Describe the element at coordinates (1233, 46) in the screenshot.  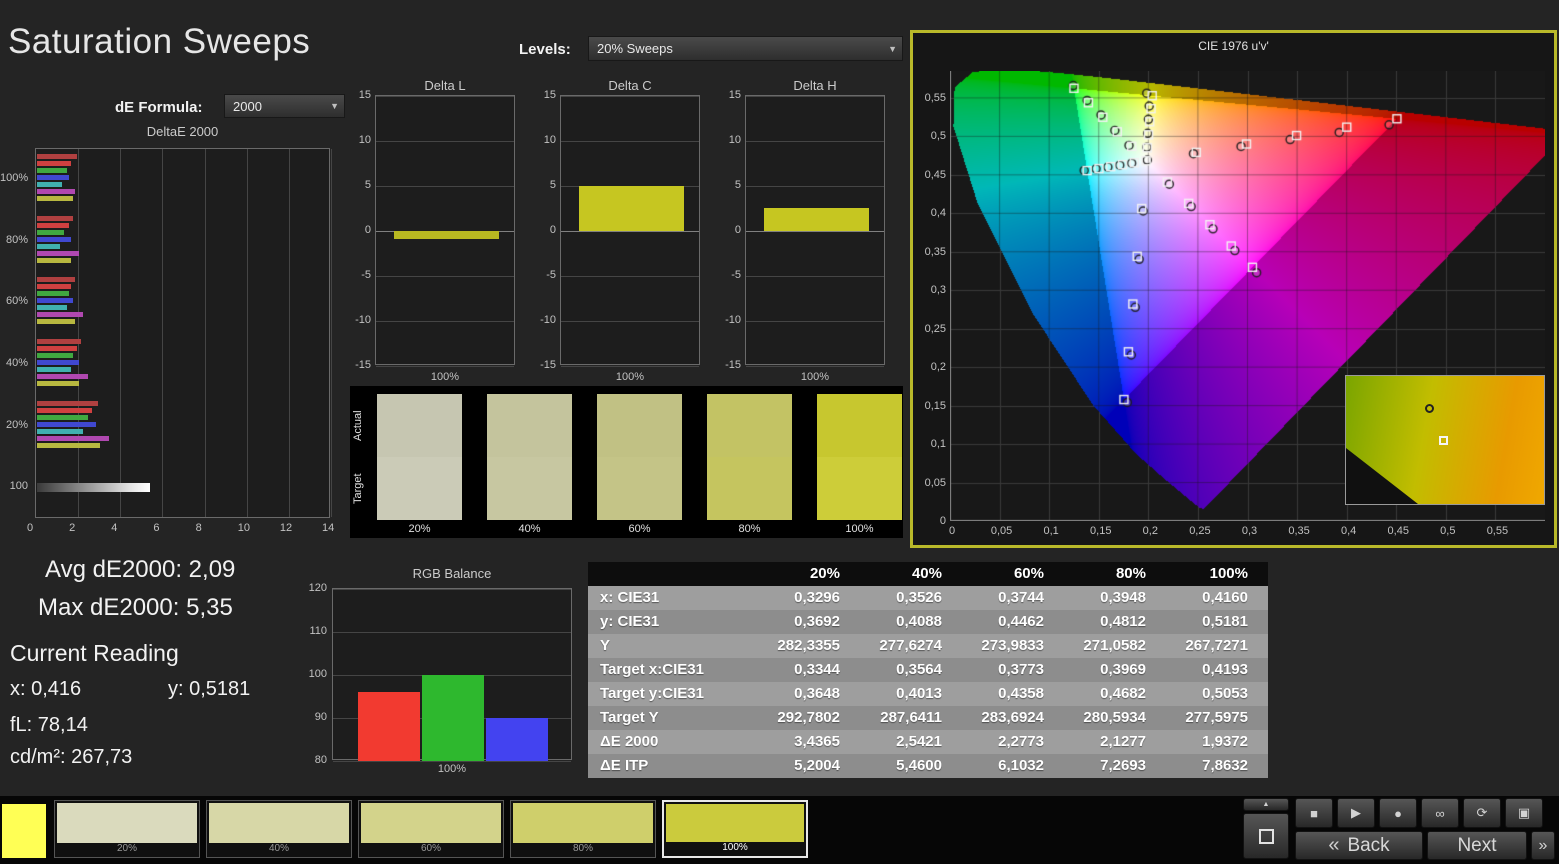
I see `chart-title: CIE 1976 u'v'` at that location.